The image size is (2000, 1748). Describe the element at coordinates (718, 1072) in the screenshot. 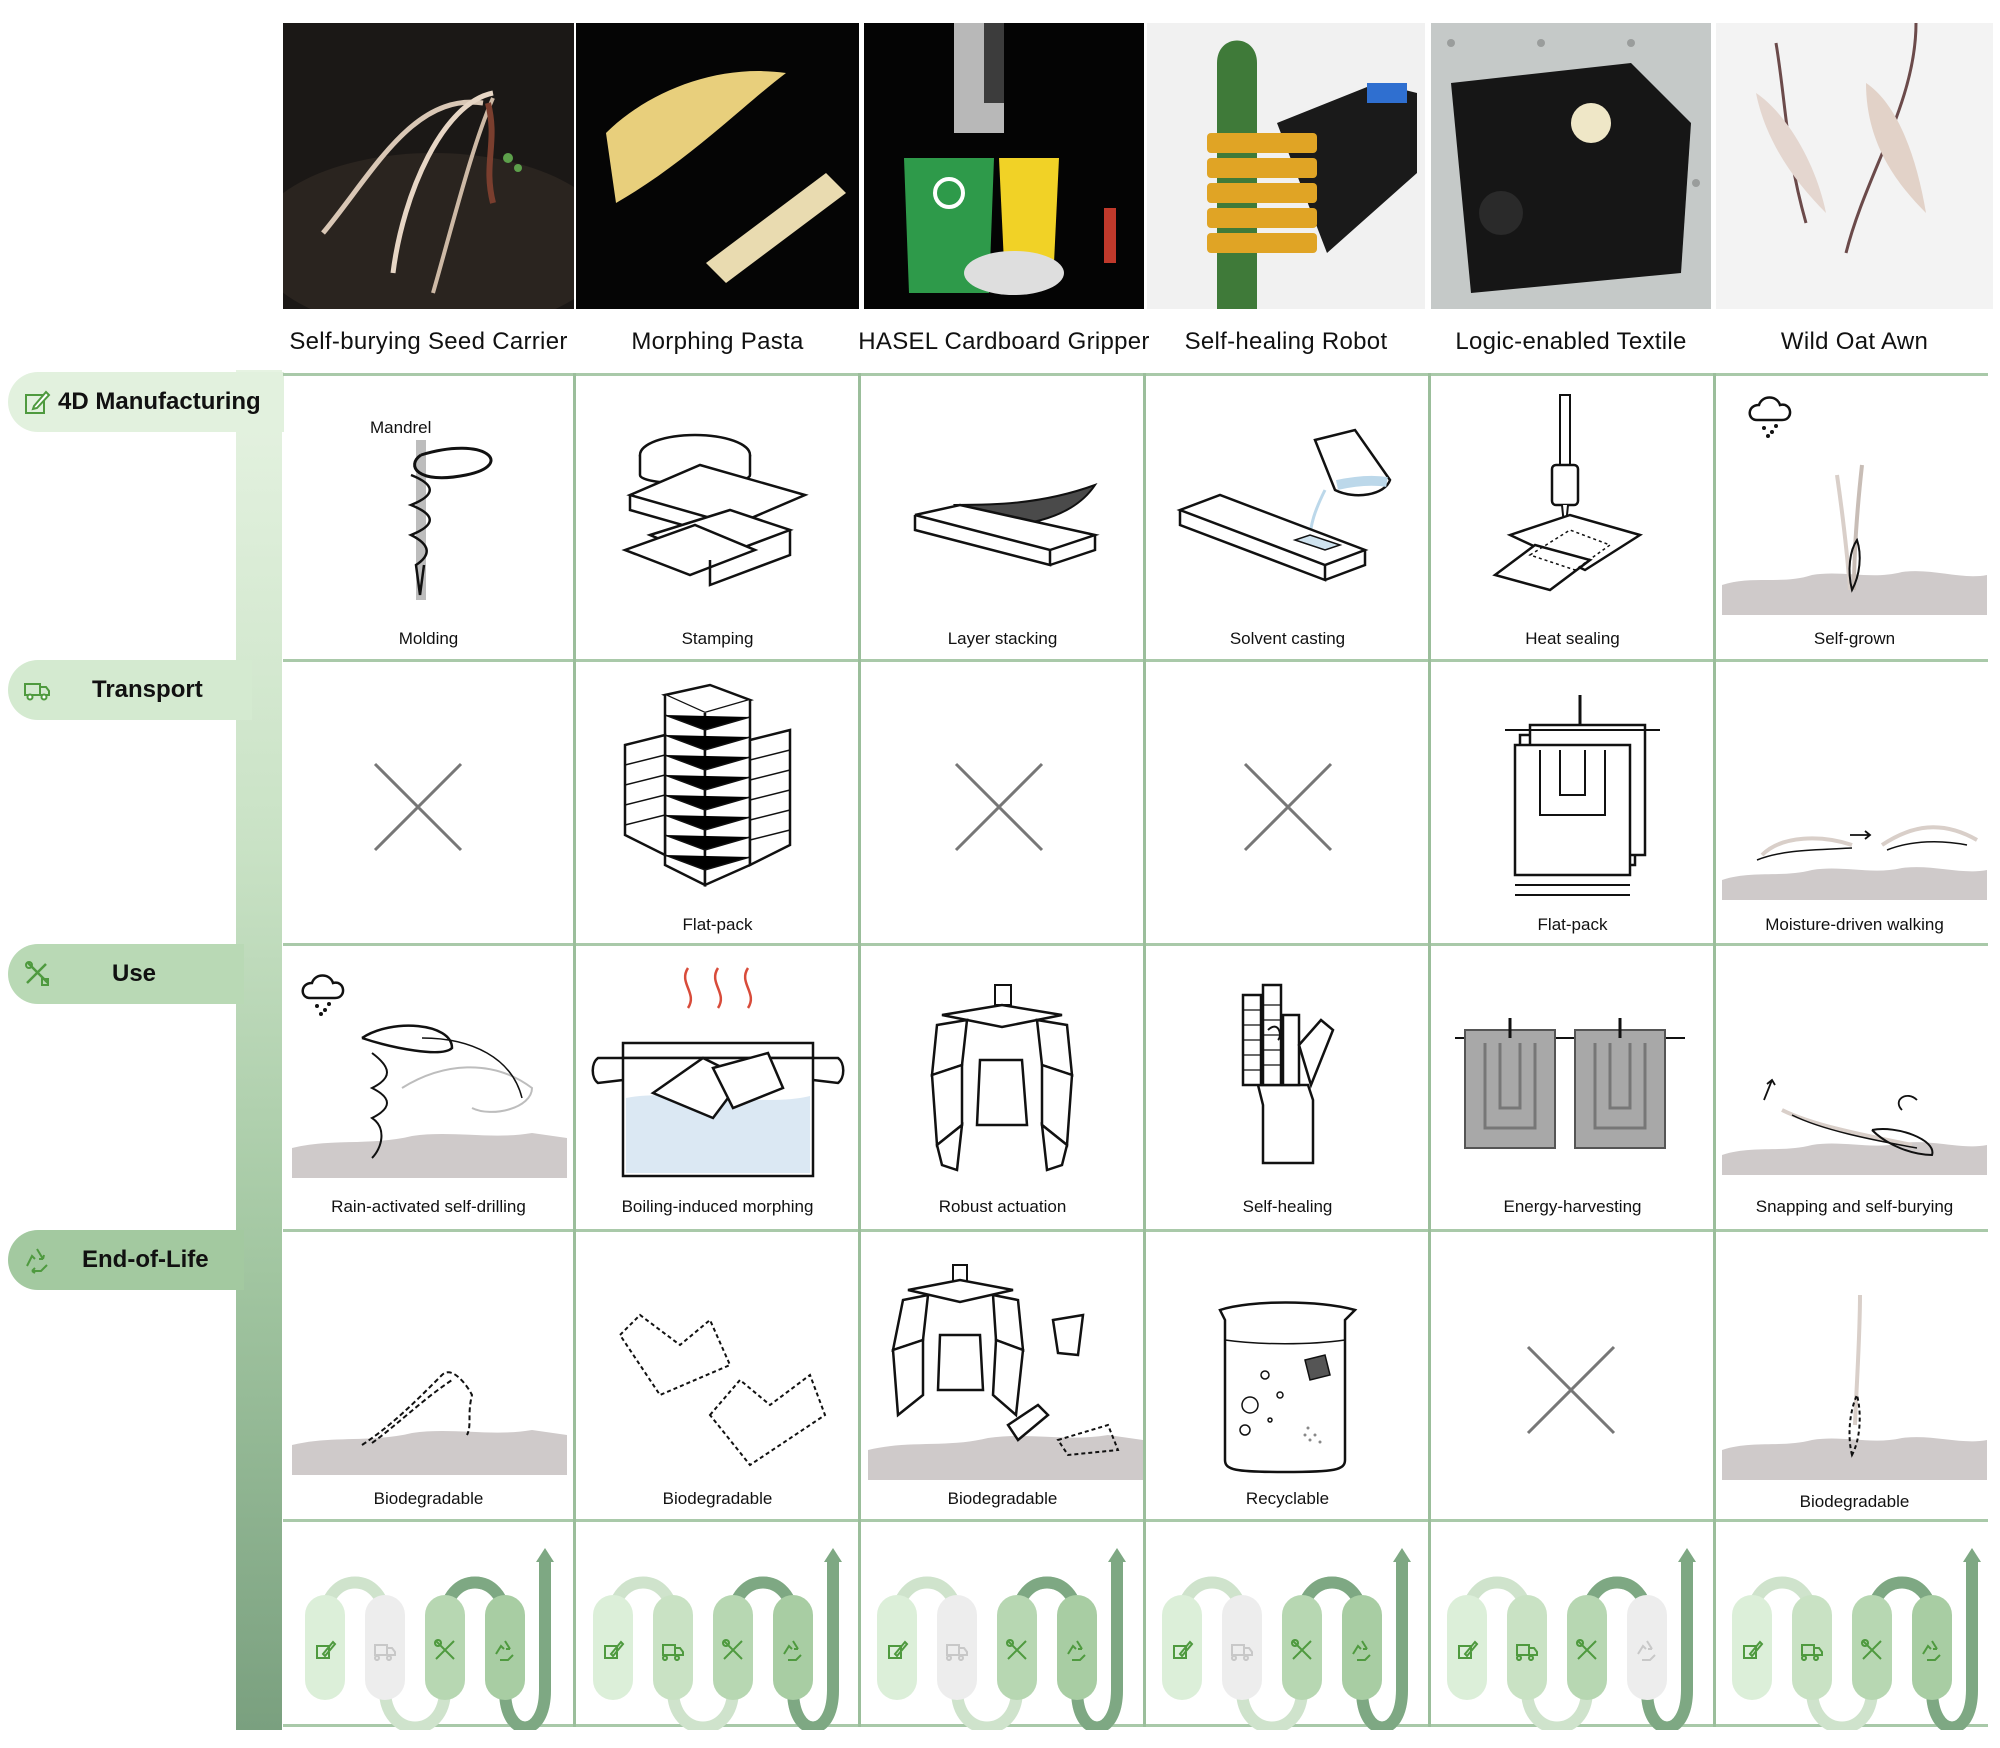

I see `boiling-pot-illustration` at that location.